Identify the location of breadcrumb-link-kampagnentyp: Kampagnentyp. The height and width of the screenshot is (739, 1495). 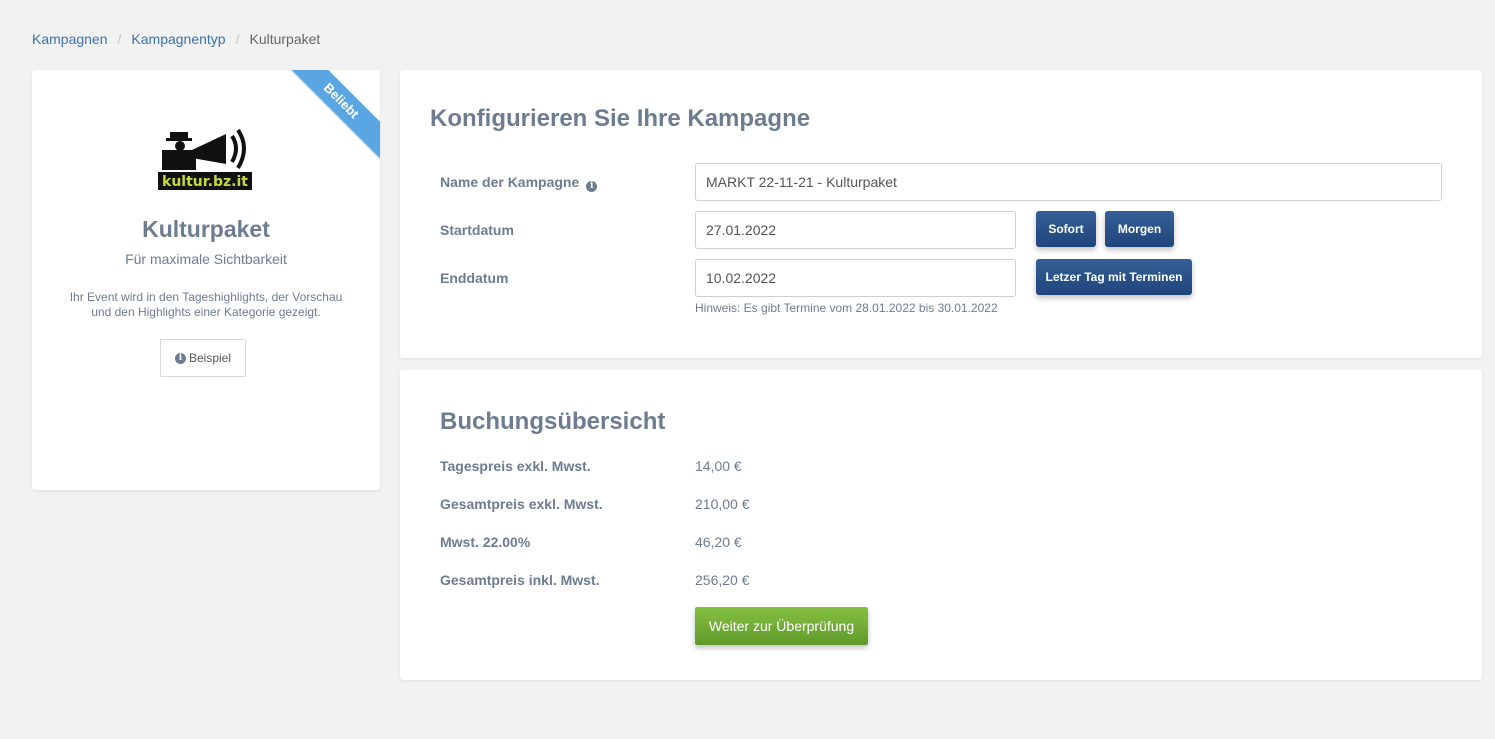
(178, 39).